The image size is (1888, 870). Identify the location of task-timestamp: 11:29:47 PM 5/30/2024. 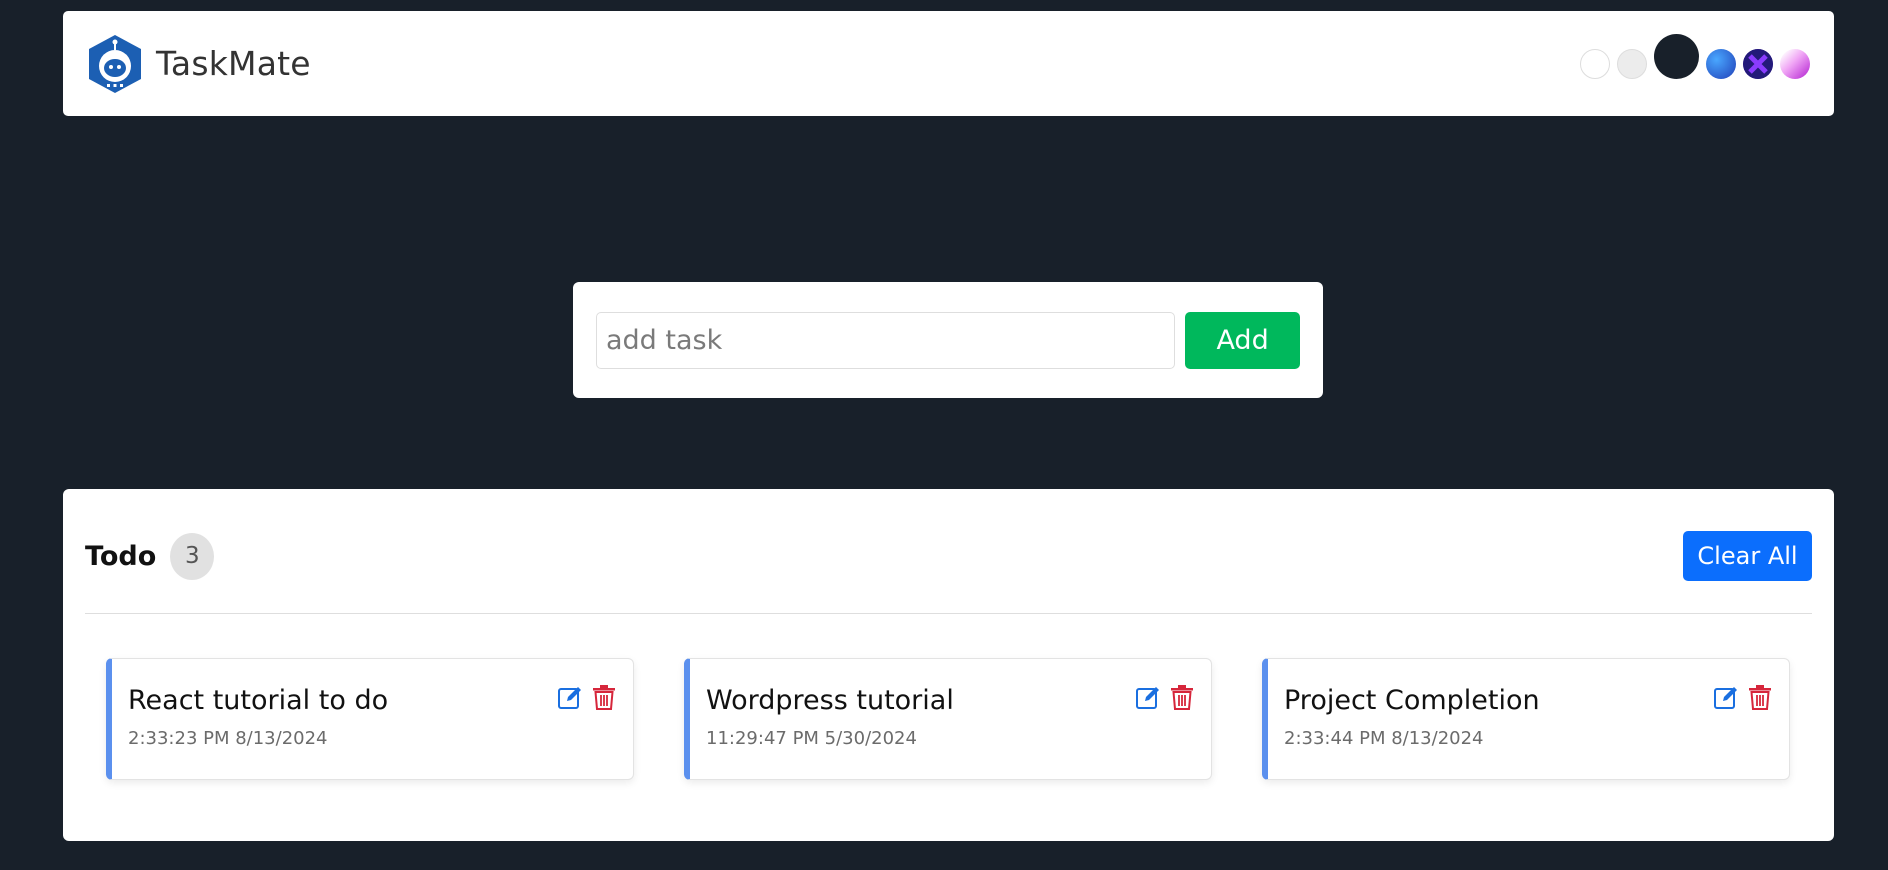
(811, 738).